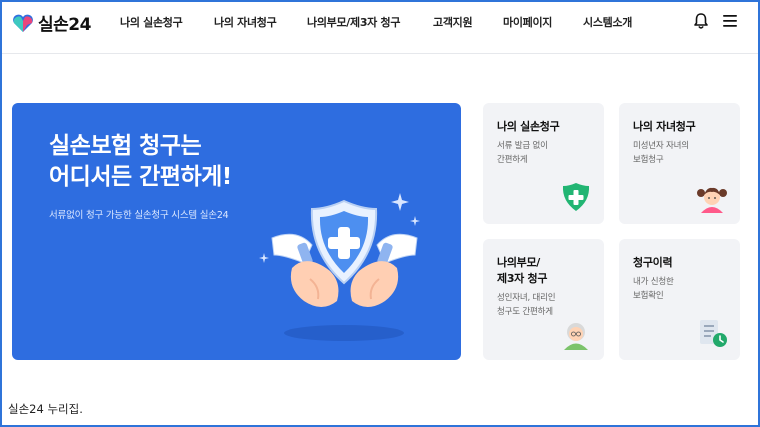  What do you see at coordinates (23, 23) in the screenshot?
I see `heart-logo-icon` at bounding box center [23, 23].